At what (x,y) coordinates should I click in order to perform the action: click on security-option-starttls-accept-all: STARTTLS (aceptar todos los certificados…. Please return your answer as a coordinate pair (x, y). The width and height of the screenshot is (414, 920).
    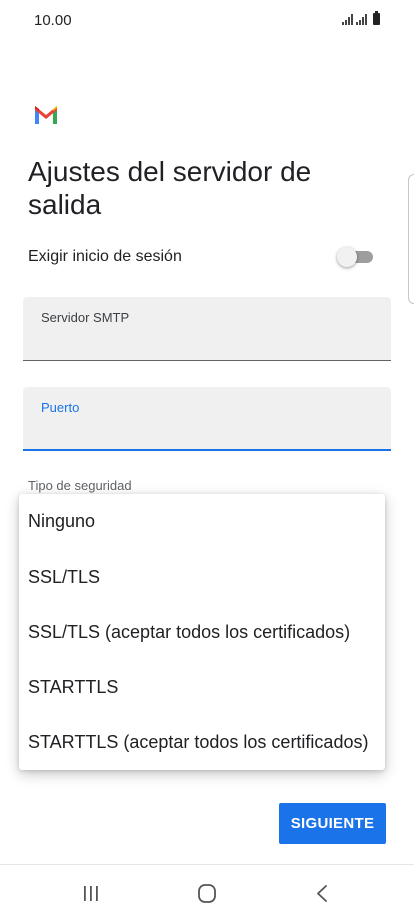
    Looking at the image, I should click on (202, 742).